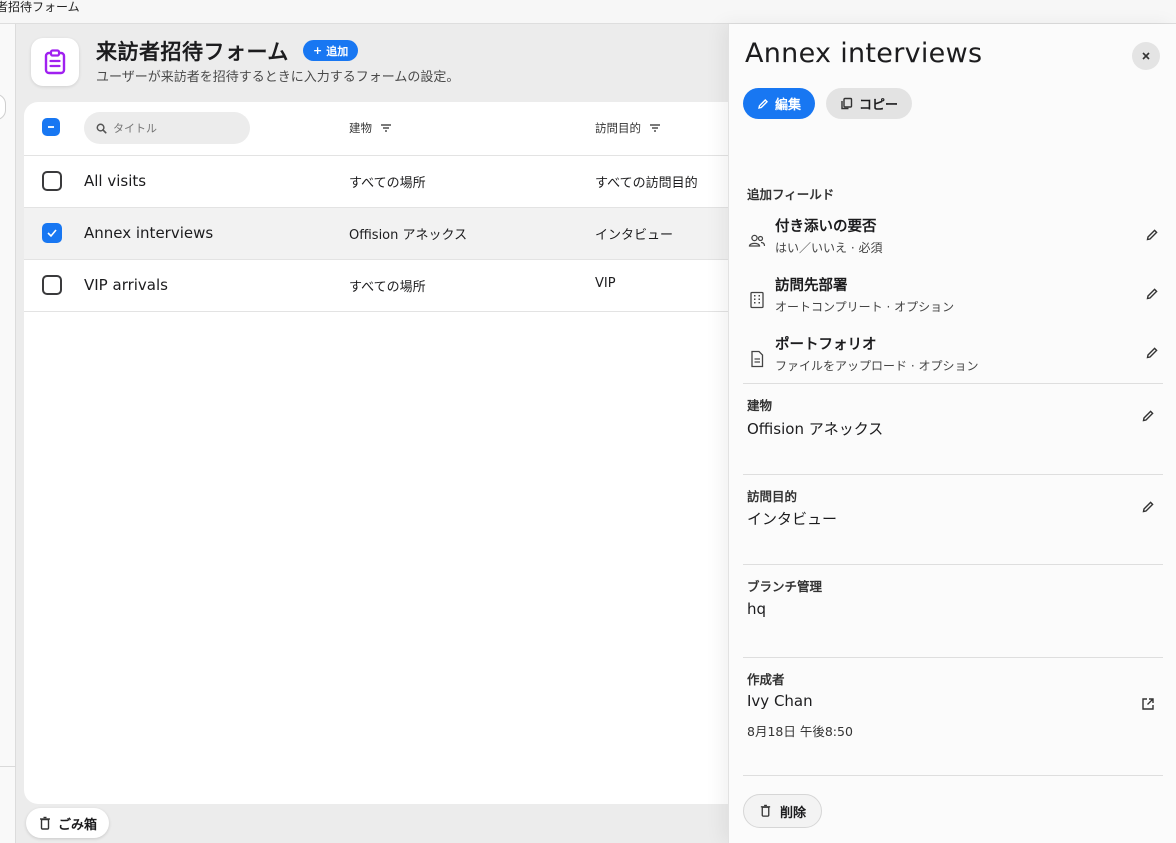 This screenshot has height=843, width=1176. I want to click on window-title: 者招待フォーム, so click(40, 7).